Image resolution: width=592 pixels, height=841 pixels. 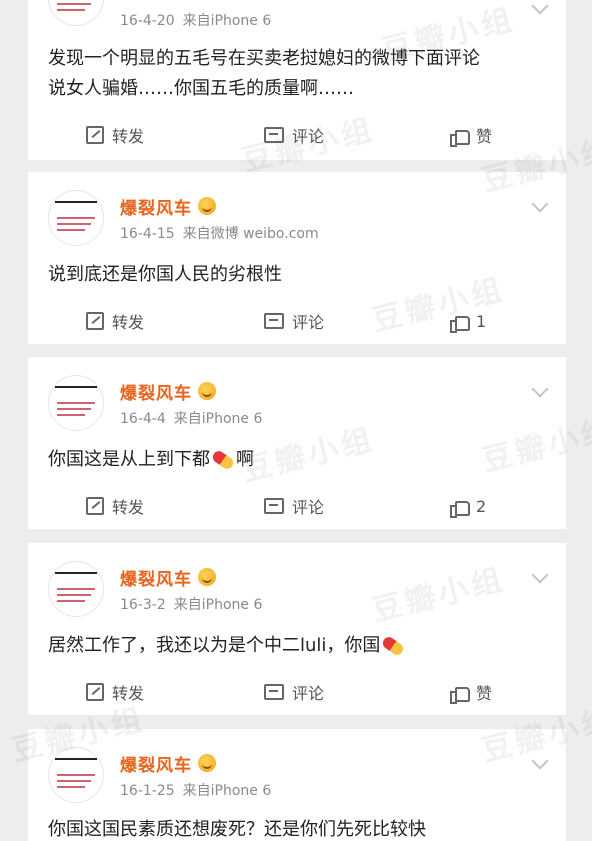 I want to click on post-date: 16-4-20, so click(x=147, y=21).